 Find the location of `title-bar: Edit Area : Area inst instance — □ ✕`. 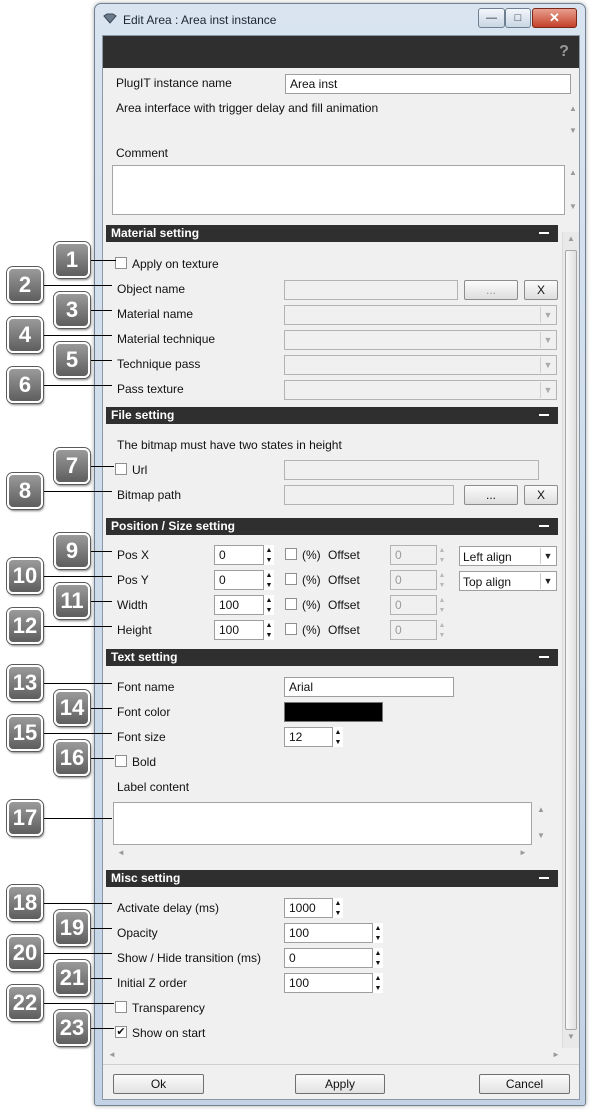

title-bar: Edit Area : Area inst instance — □ ✕ is located at coordinates (340, 19).